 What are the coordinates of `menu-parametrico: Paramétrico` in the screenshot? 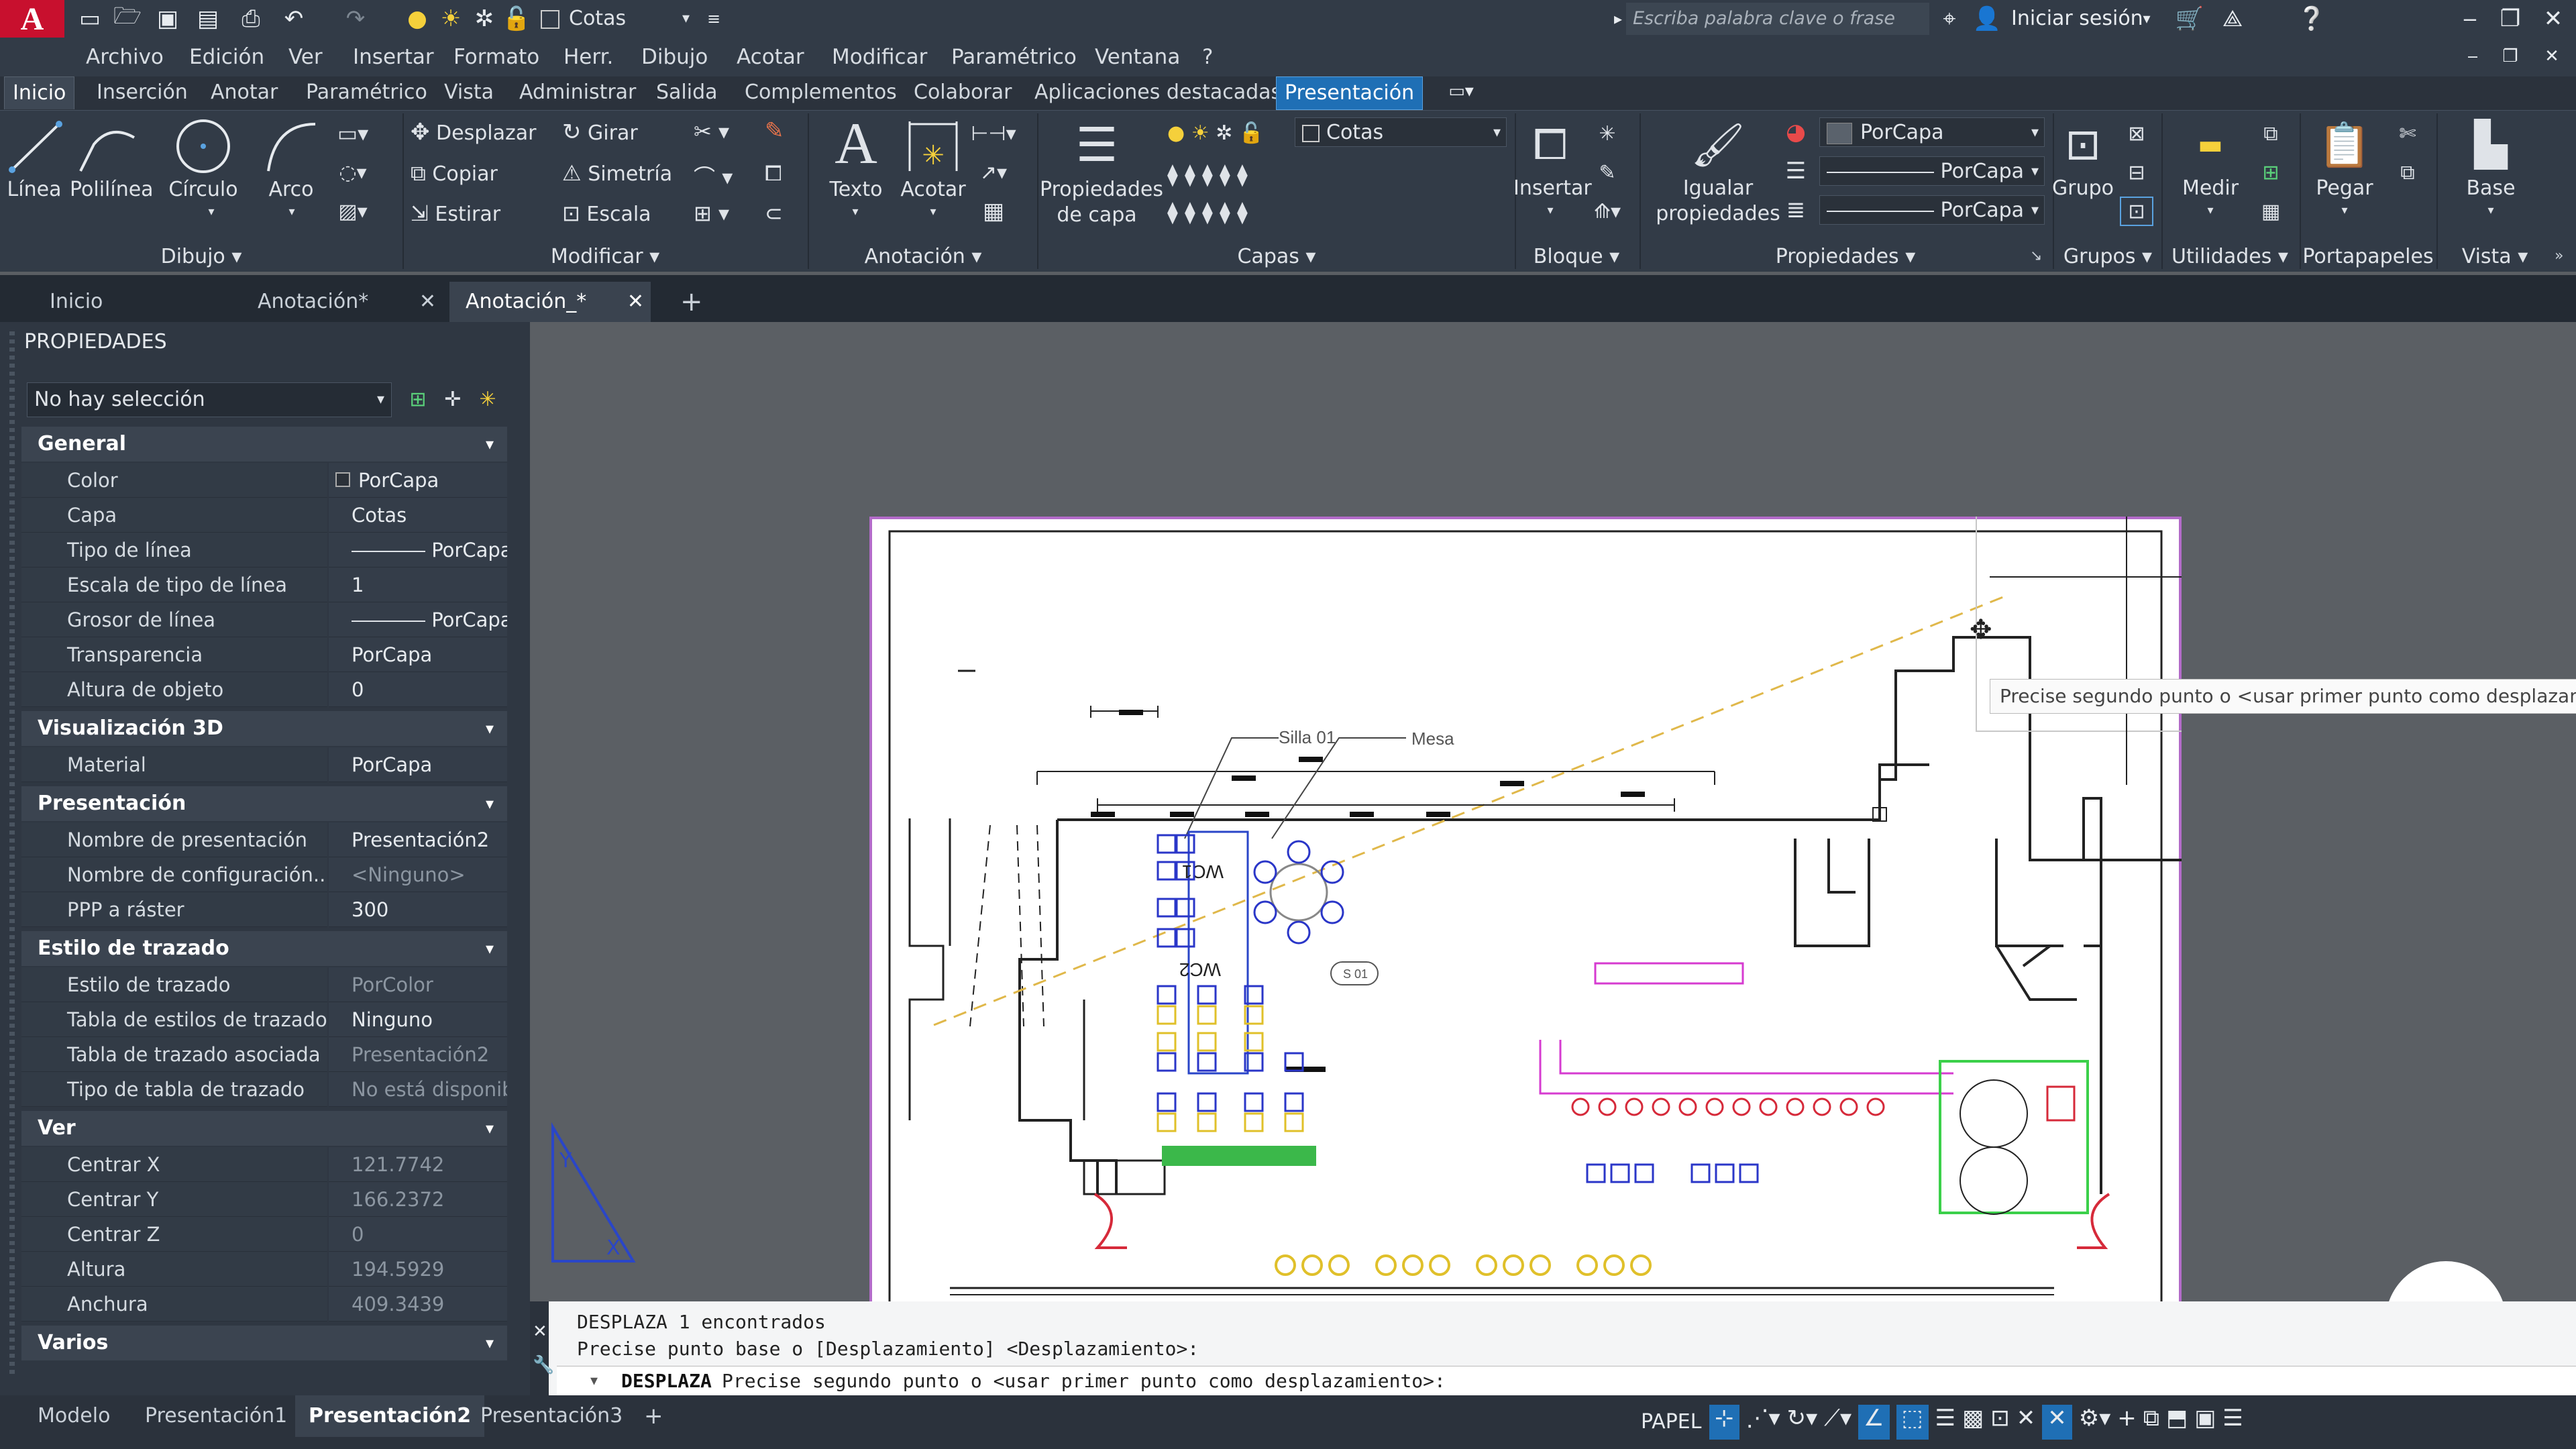 It's located at (1014, 57).